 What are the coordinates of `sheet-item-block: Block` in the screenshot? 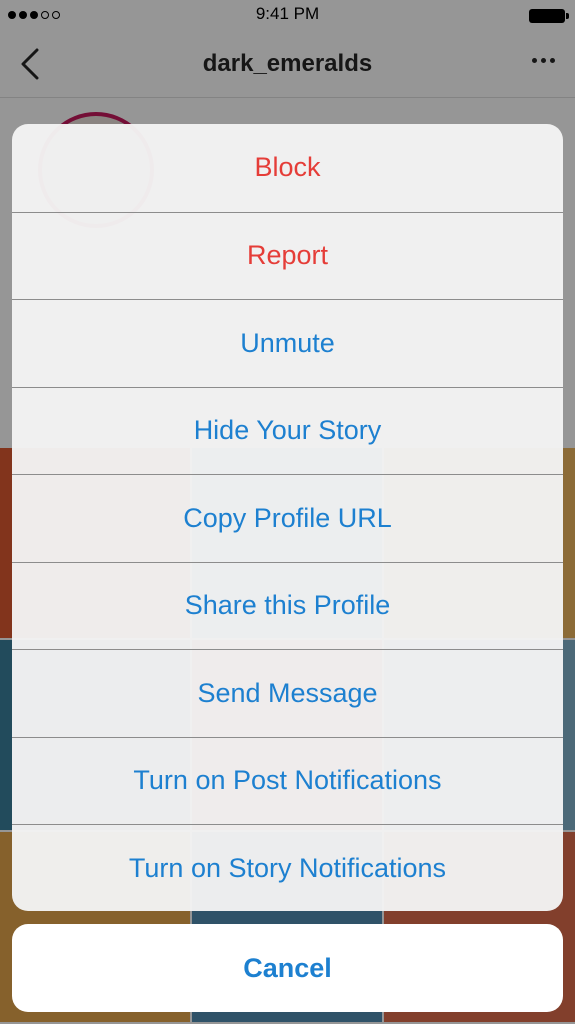 It's located at (287, 168).